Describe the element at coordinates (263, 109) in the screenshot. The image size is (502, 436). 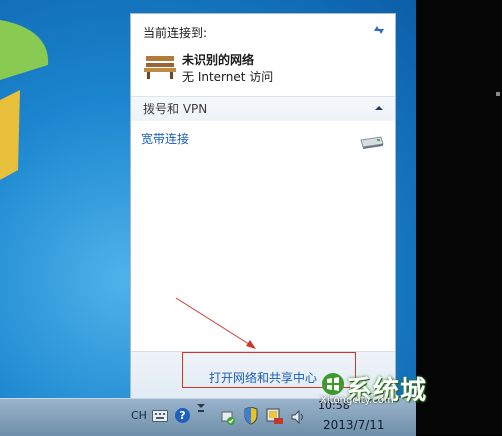
I see `dialup-vpn-header: 拨号和 VPN` at that location.